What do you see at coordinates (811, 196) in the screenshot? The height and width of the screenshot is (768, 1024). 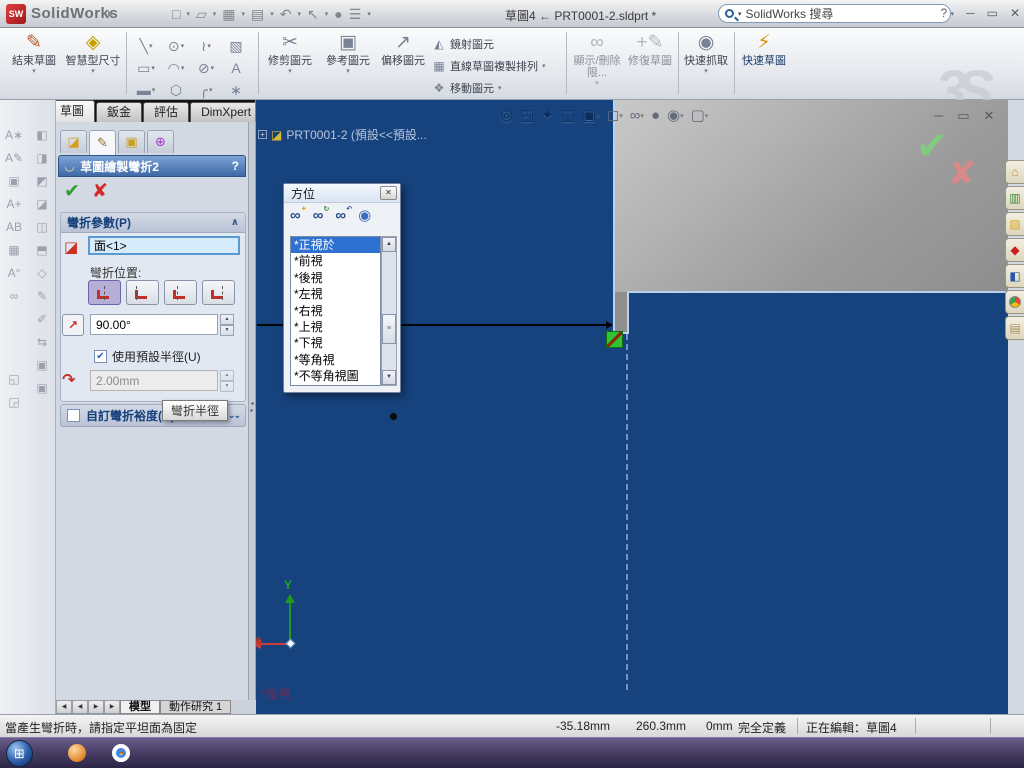 I see `part-face-gray` at bounding box center [811, 196].